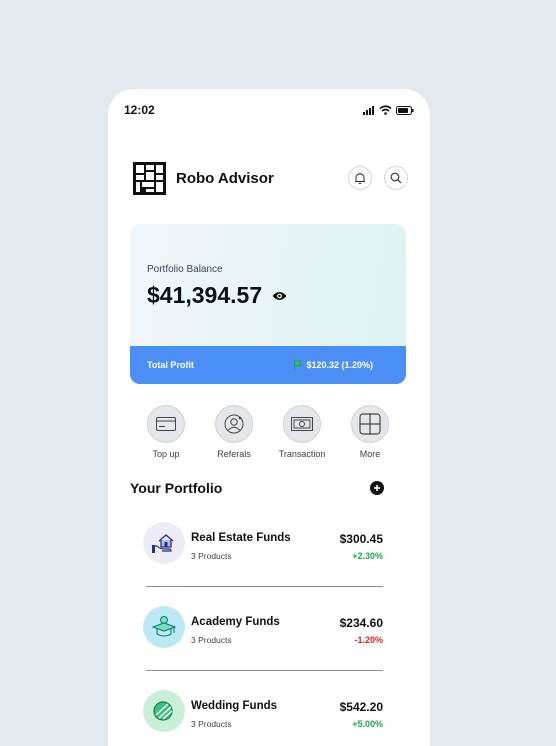 This screenshot has width=556, height=746. What do you see at coordinates (361, 707) in the screenshot?
I see `fund-amount: $542.20` at bounding box center [361, 707].